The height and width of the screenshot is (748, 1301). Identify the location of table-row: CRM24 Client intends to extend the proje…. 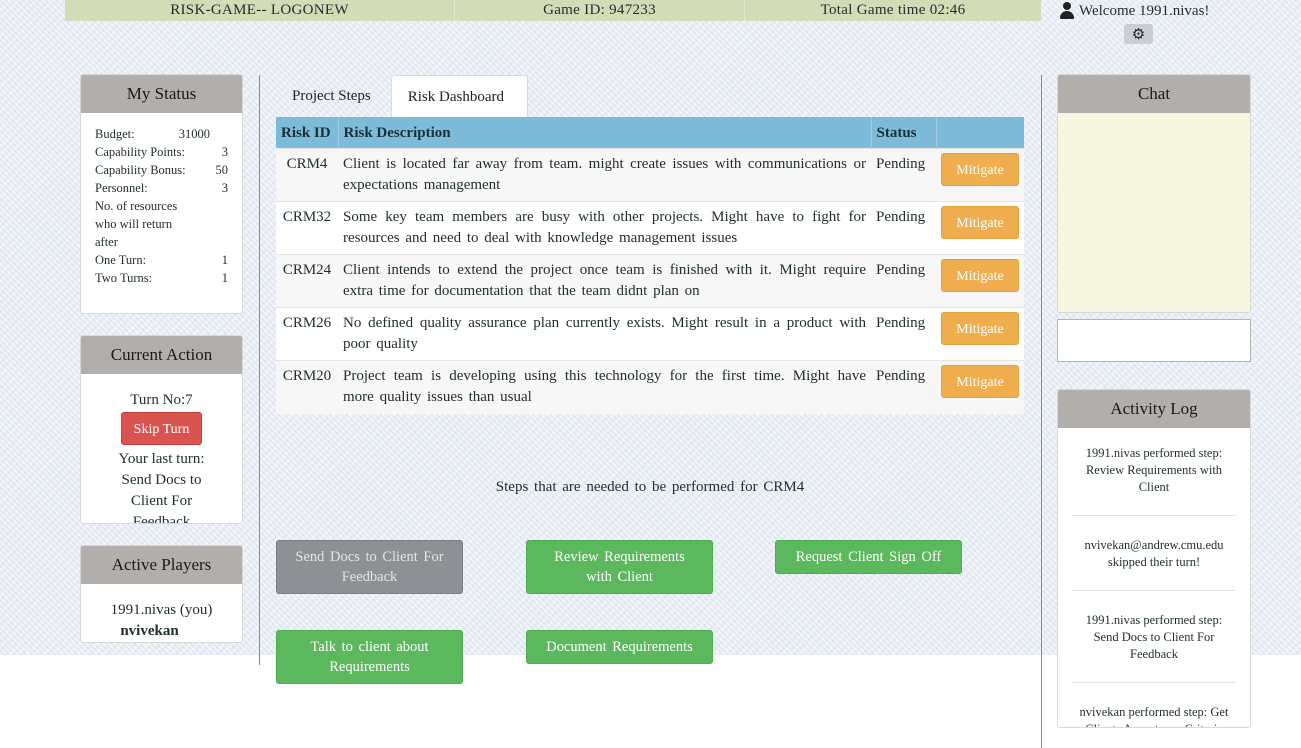
(650, 281).